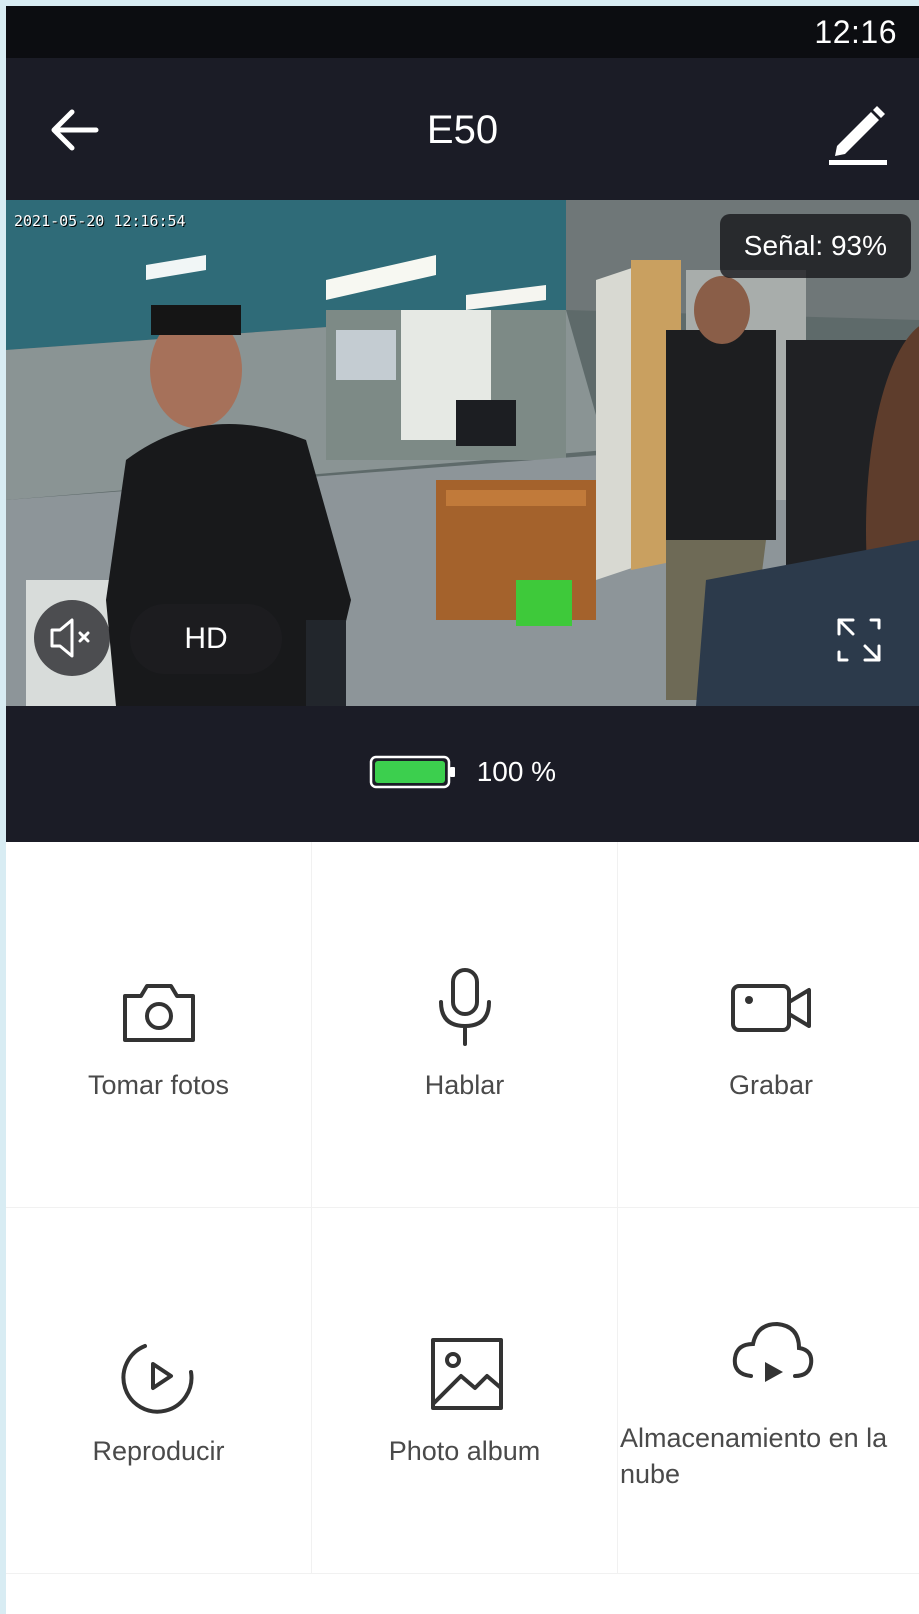  Describe the element at coordinates (516, 771) in the screenshot. I see `battery-percentage: 100 %` at that location.